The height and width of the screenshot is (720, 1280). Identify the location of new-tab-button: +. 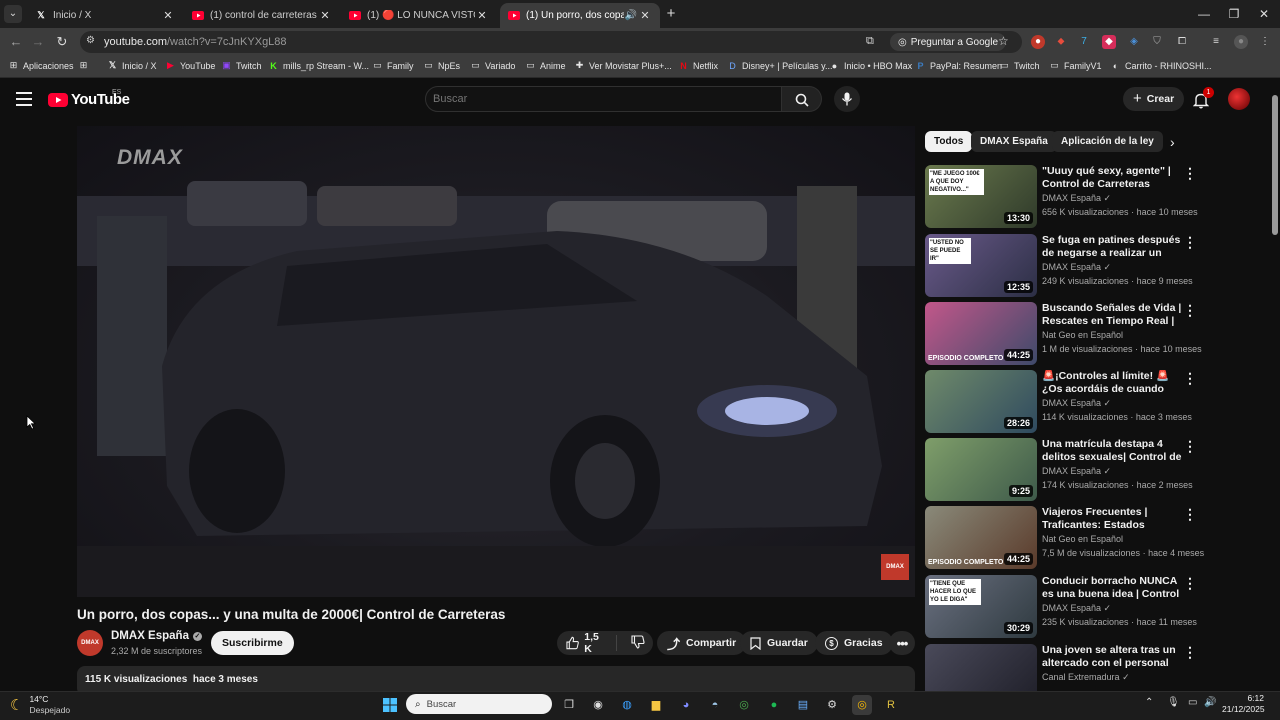
(671, 14).